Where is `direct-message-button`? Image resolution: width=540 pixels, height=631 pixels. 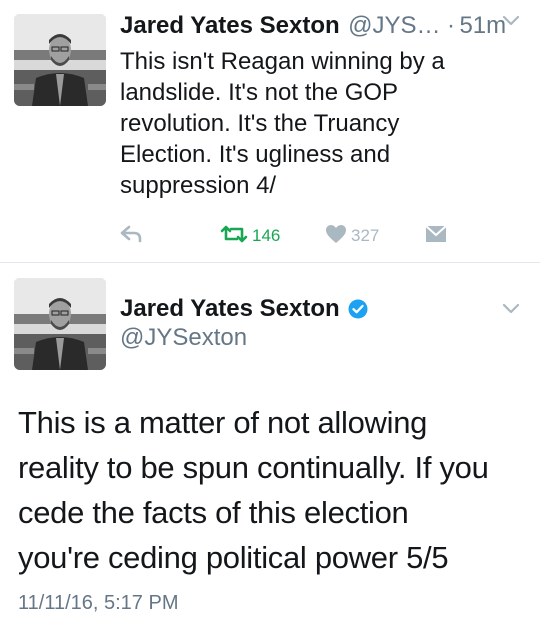 direct-message-button is located at coordinates (436, 236).